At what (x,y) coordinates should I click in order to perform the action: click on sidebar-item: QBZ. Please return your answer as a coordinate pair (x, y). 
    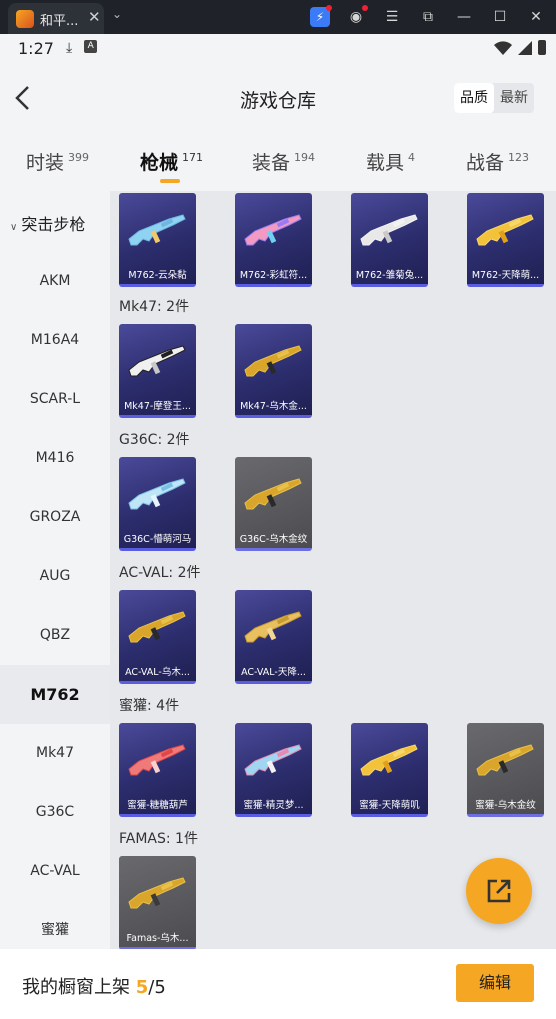
    Looking at the image, I should click on (55, 635).